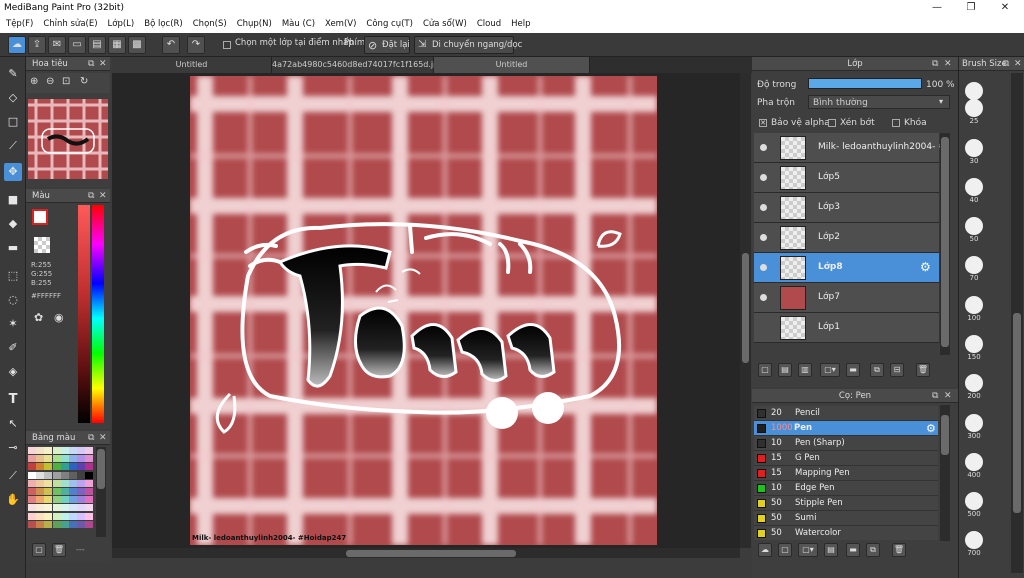  Describe the element at coordinates (899, 550) in the screenshot. I see `brush-delete-icon: 🗑` at that location.